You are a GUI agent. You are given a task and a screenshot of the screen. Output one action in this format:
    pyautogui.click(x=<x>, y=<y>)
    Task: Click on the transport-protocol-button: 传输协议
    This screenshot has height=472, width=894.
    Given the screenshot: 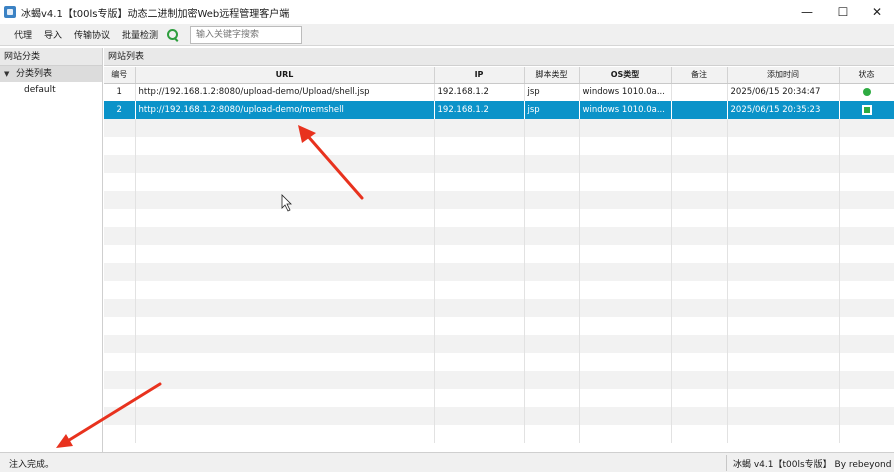 What is the action you would take?
    pyautogui.click(x=92, y=34)
    